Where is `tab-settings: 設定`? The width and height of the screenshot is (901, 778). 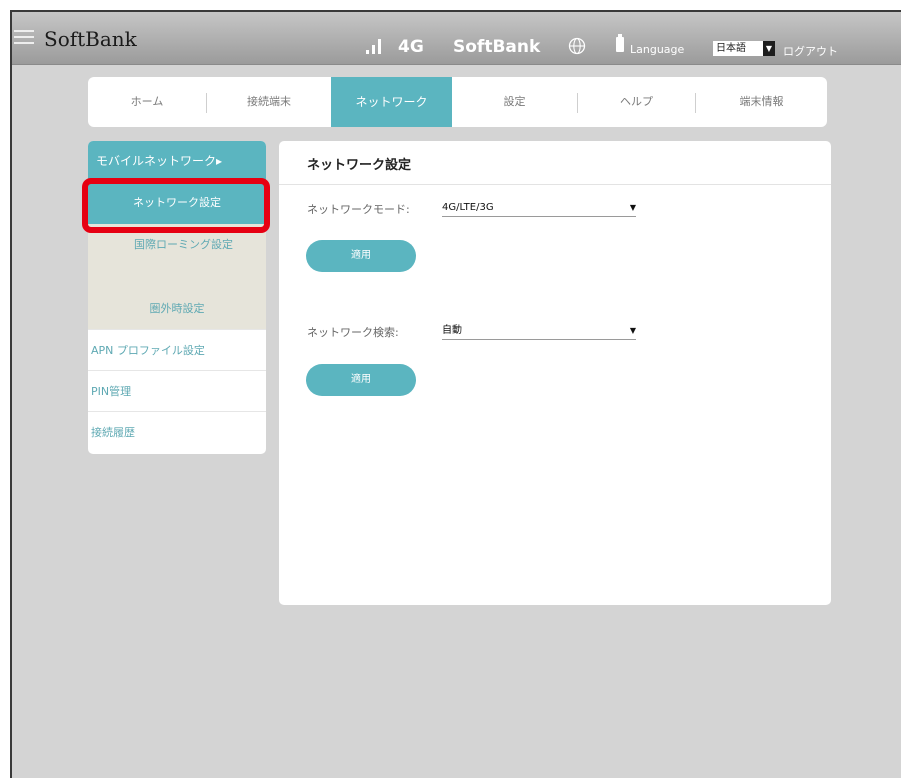 tab-settings: 設定 is located at coordinates (514, 102).